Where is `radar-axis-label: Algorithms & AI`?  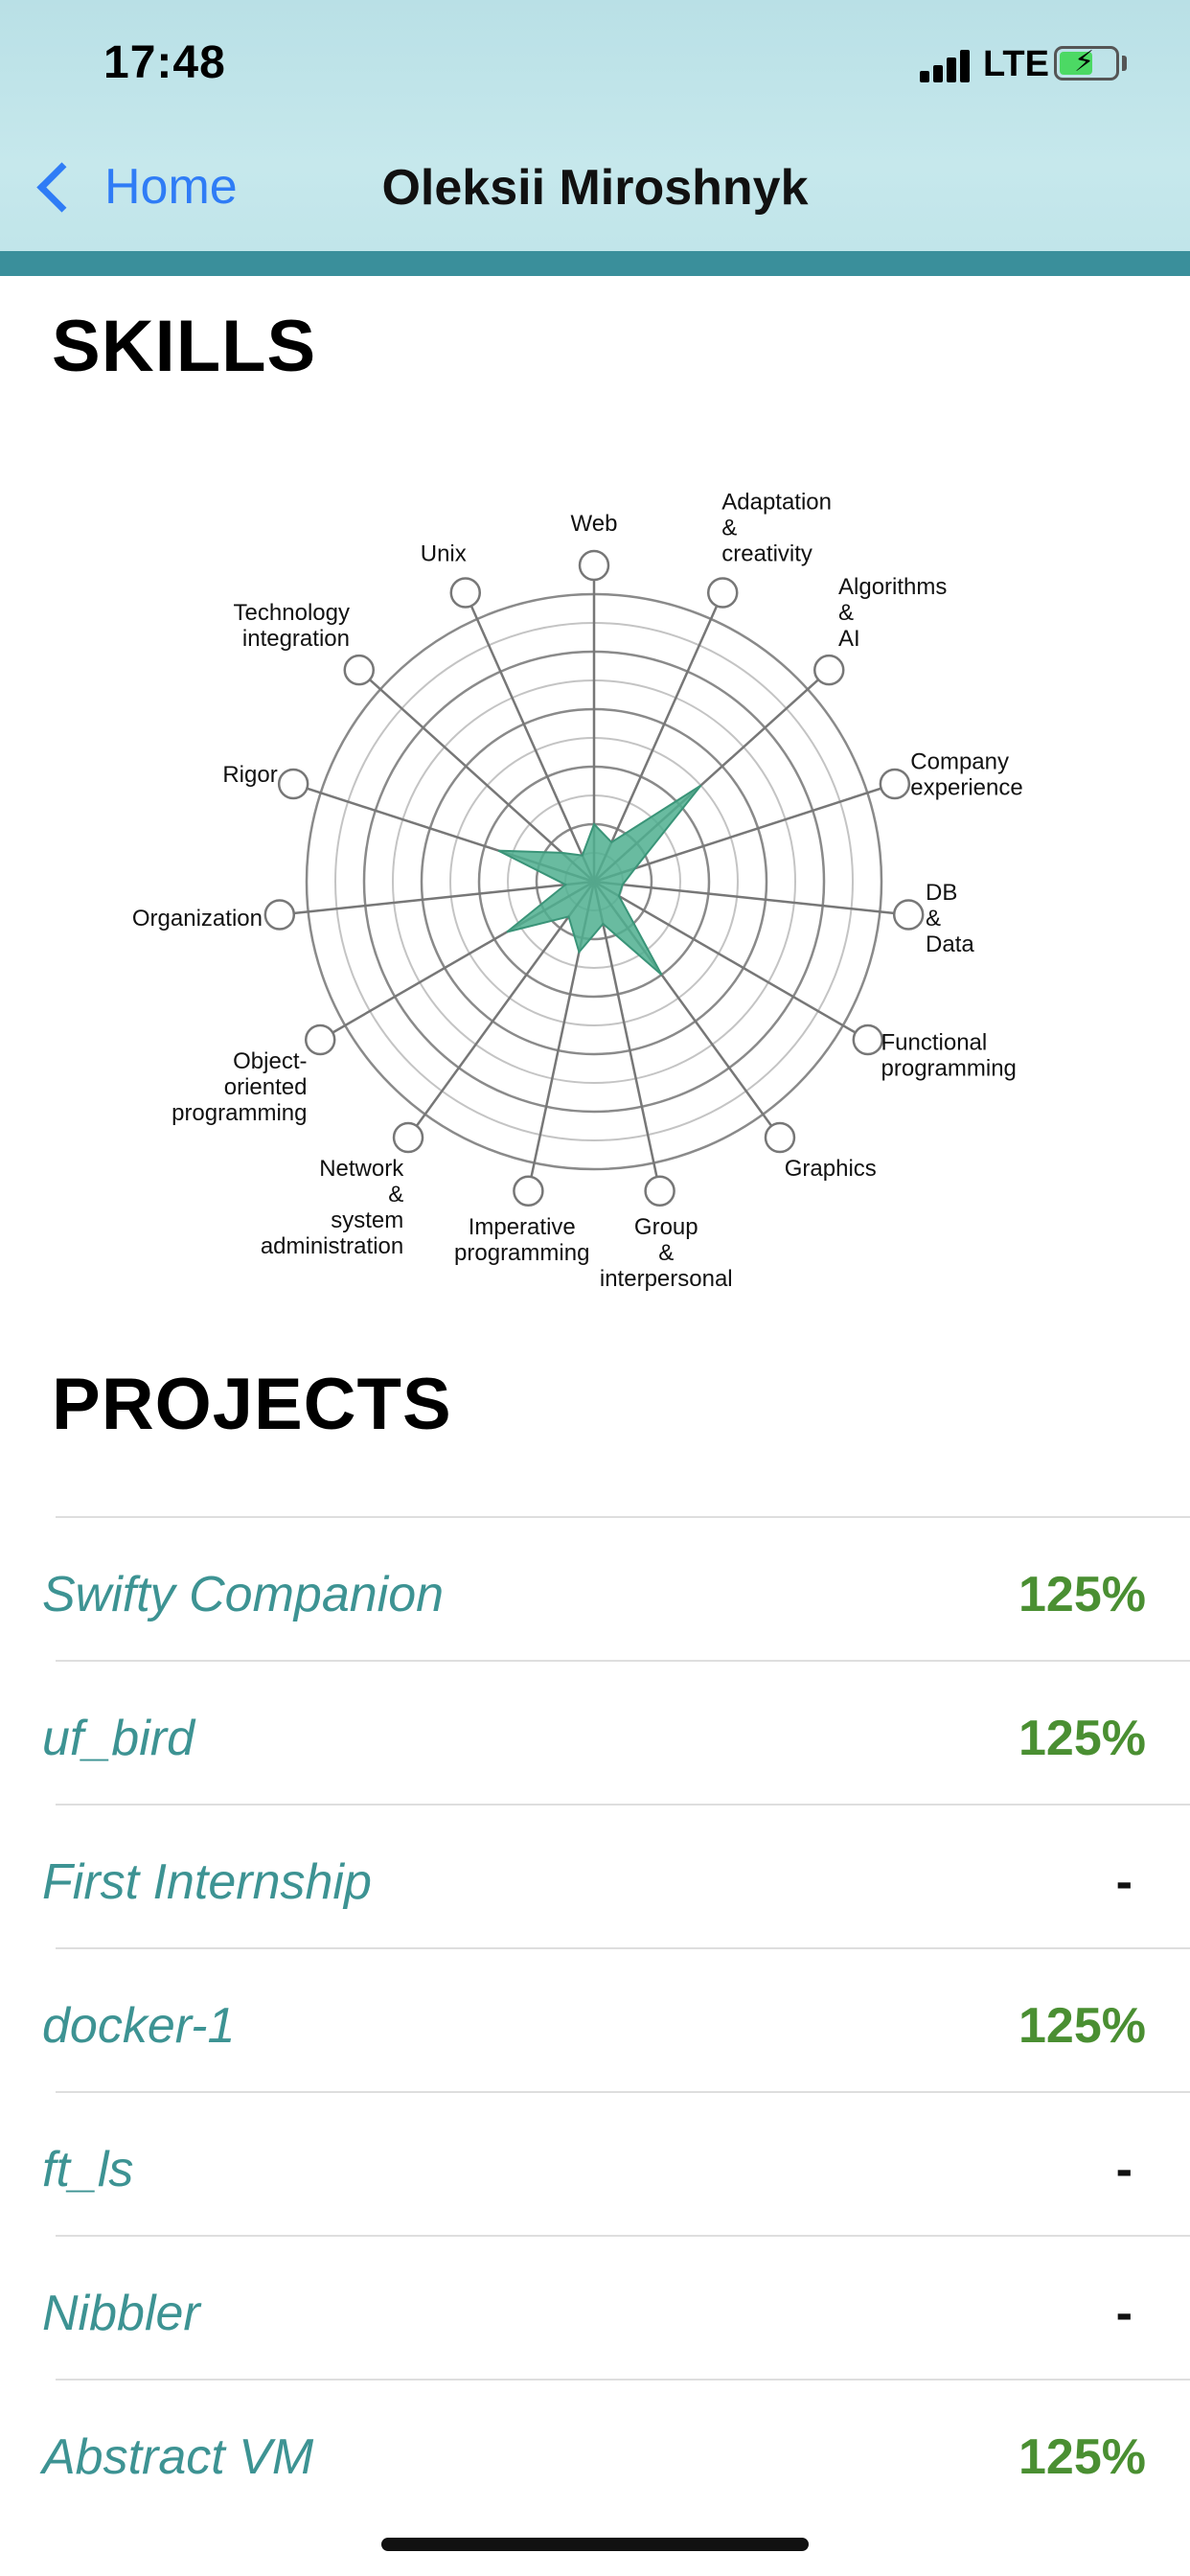 radar-axis-label: Algorithms & AI is located at coordinates (893, 613).